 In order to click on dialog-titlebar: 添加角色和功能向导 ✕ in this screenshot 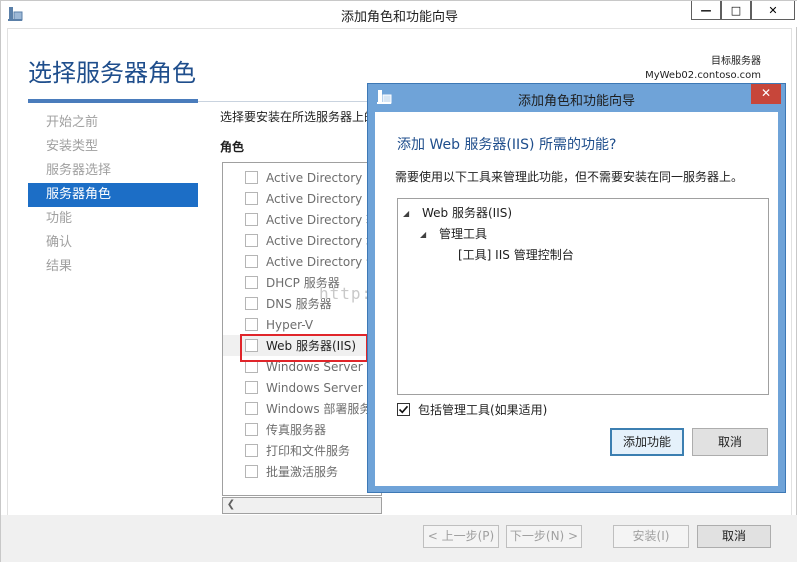, I will do `click(576, 97)`.